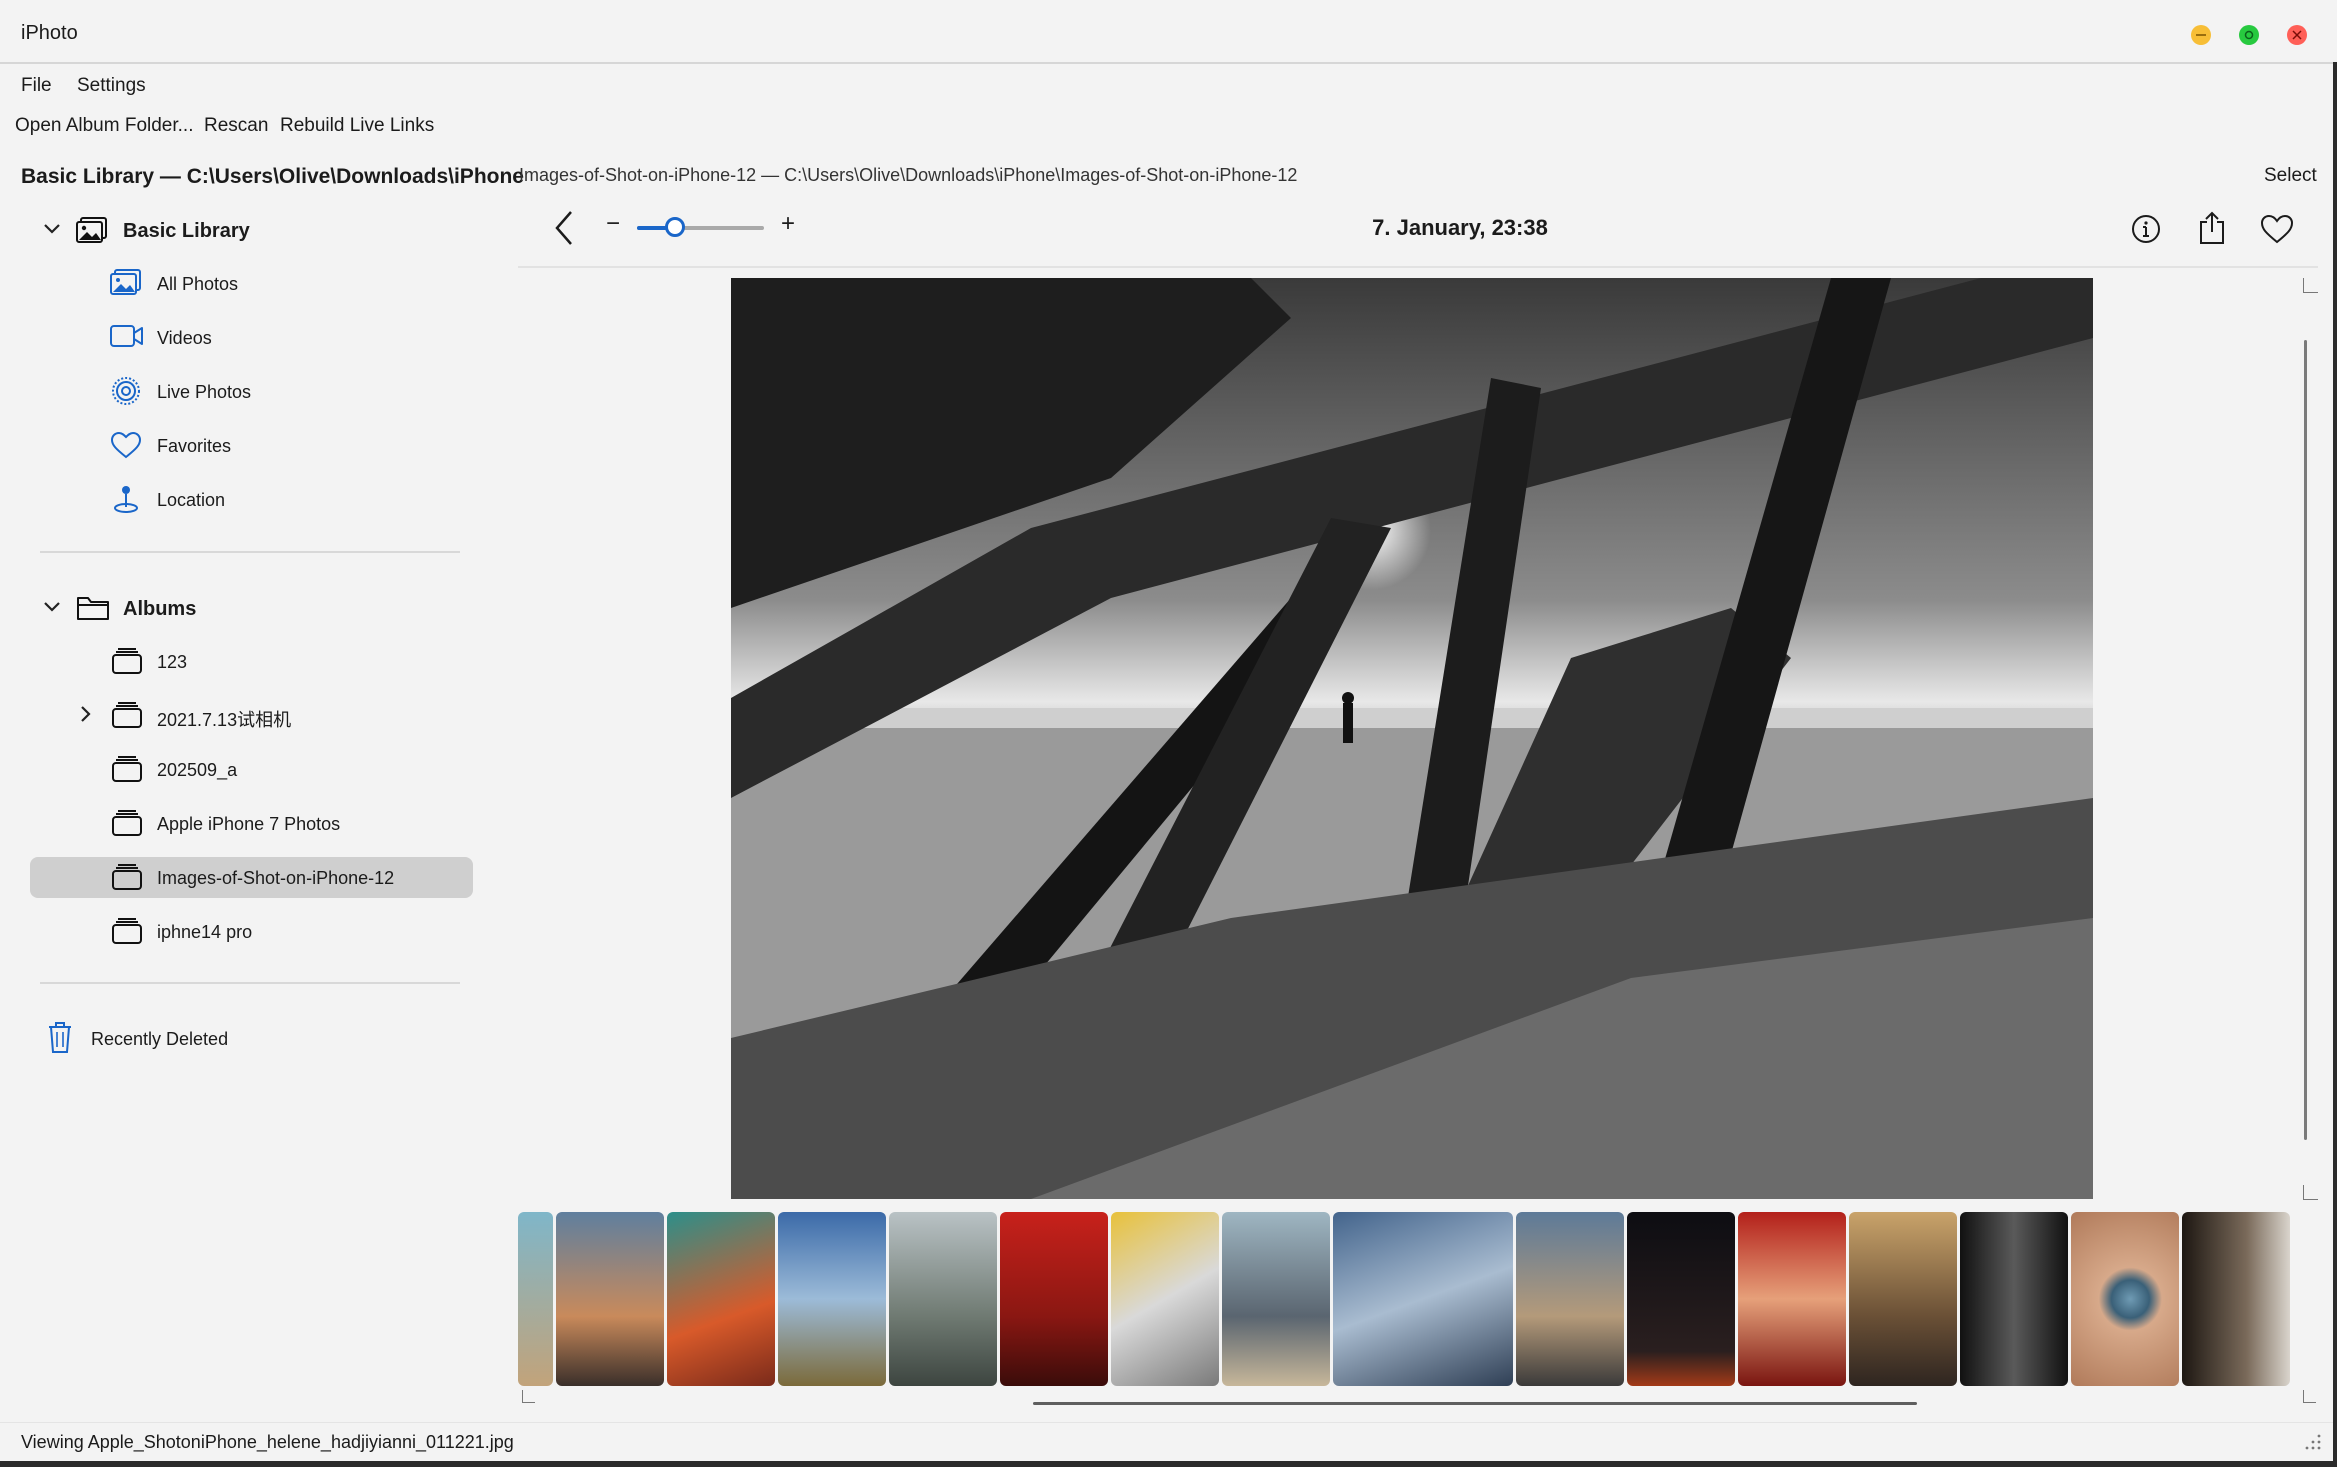 The width and height of the screenshot is (2337, 1467). What do you see at coordinates (276, 878) in the screenshot?
I see `album-label: Images-of-Shot-on-iPhone-12` at bounding box center [276, 878].